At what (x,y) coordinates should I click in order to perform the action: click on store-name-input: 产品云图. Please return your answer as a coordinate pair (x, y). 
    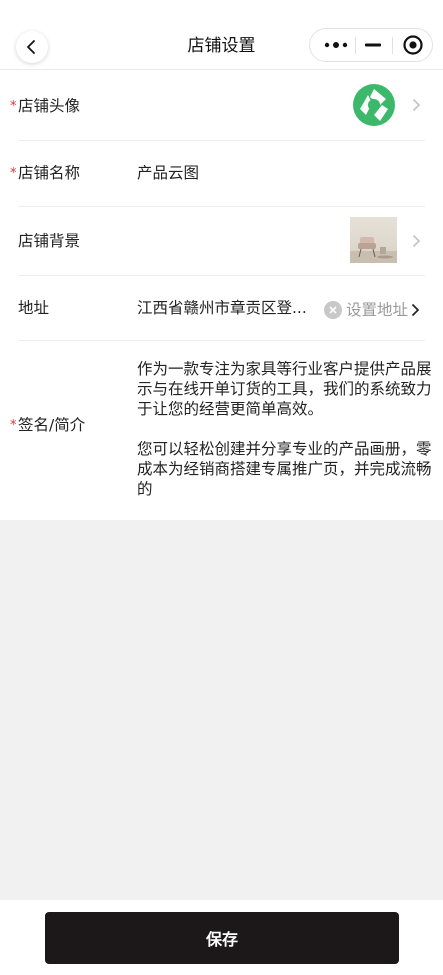
    Looking at the image, I should click on (168, 173).